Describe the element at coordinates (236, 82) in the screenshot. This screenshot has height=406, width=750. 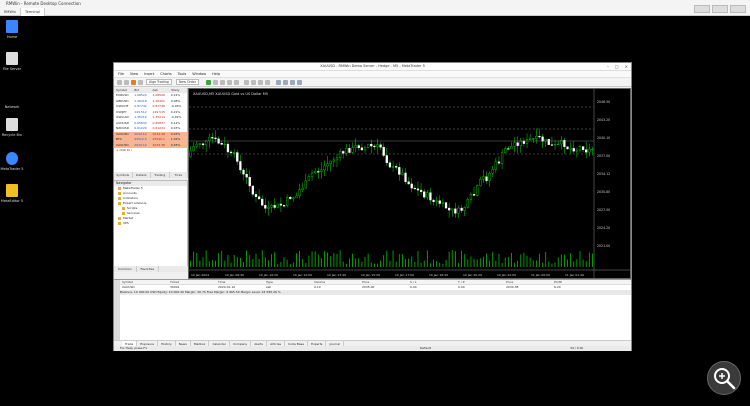
I see `zoom-out-icon` at that location.